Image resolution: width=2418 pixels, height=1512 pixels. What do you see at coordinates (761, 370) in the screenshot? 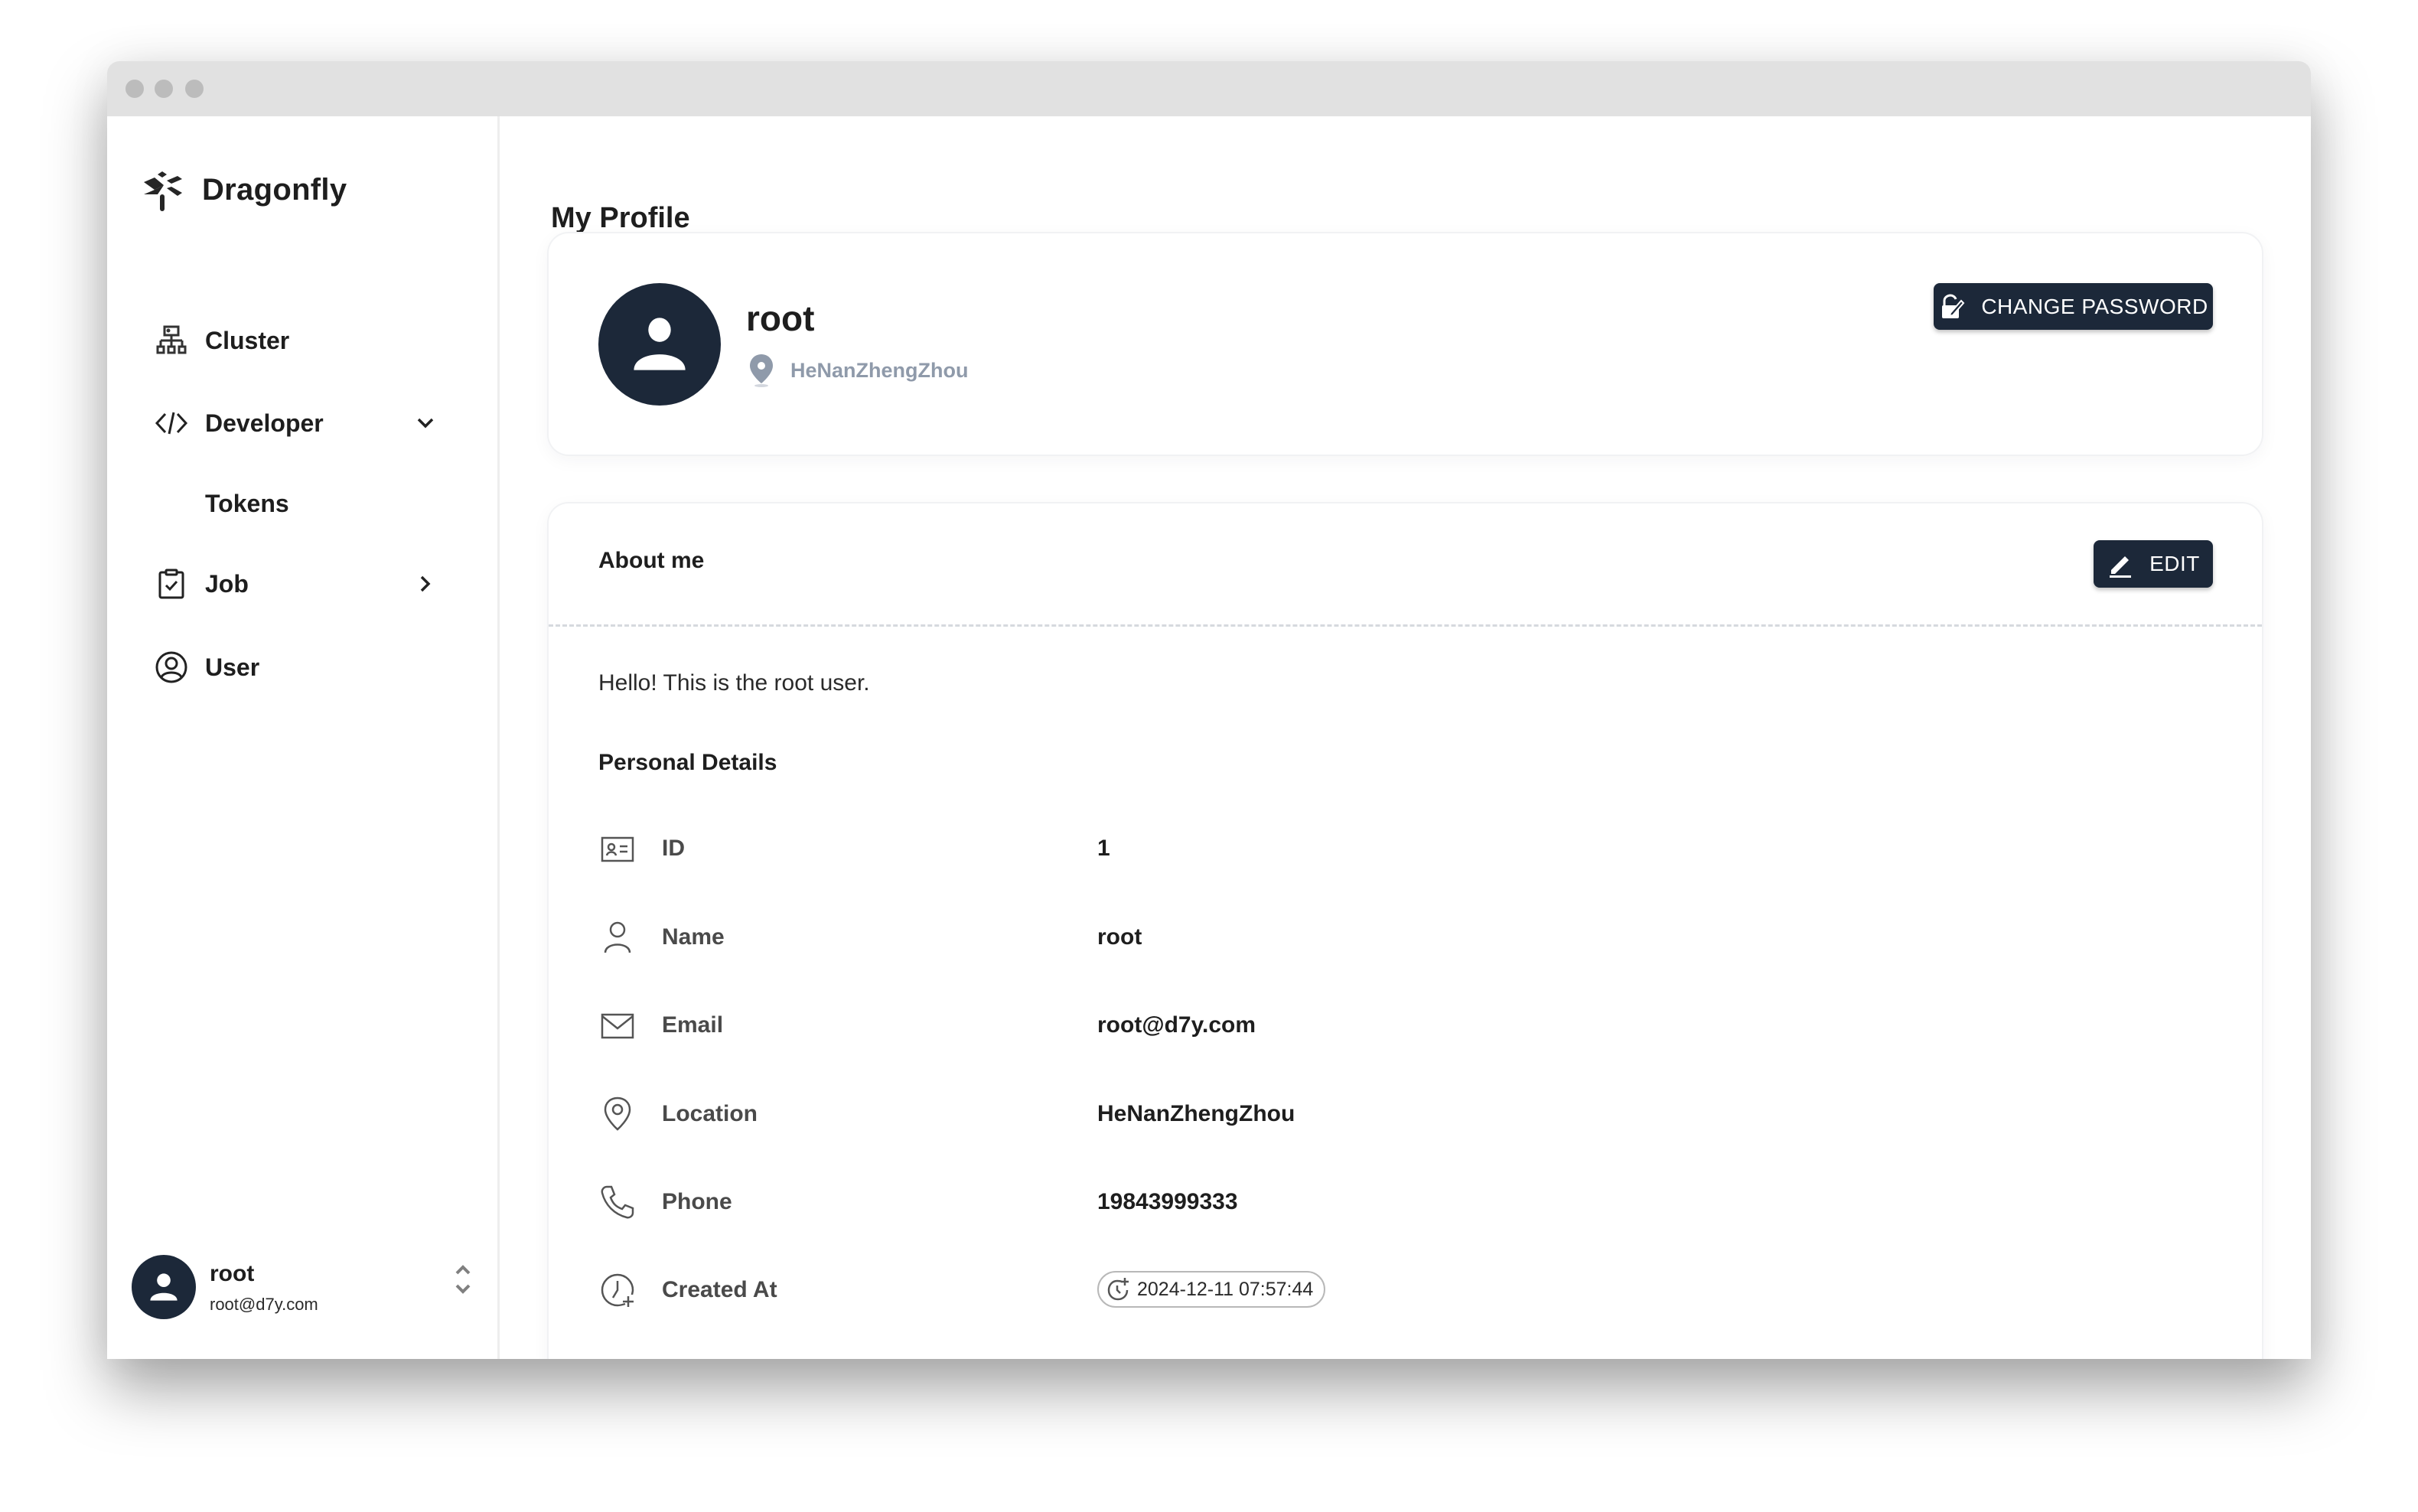
I see `location-pin-icon` at bounding box center [761, 370].